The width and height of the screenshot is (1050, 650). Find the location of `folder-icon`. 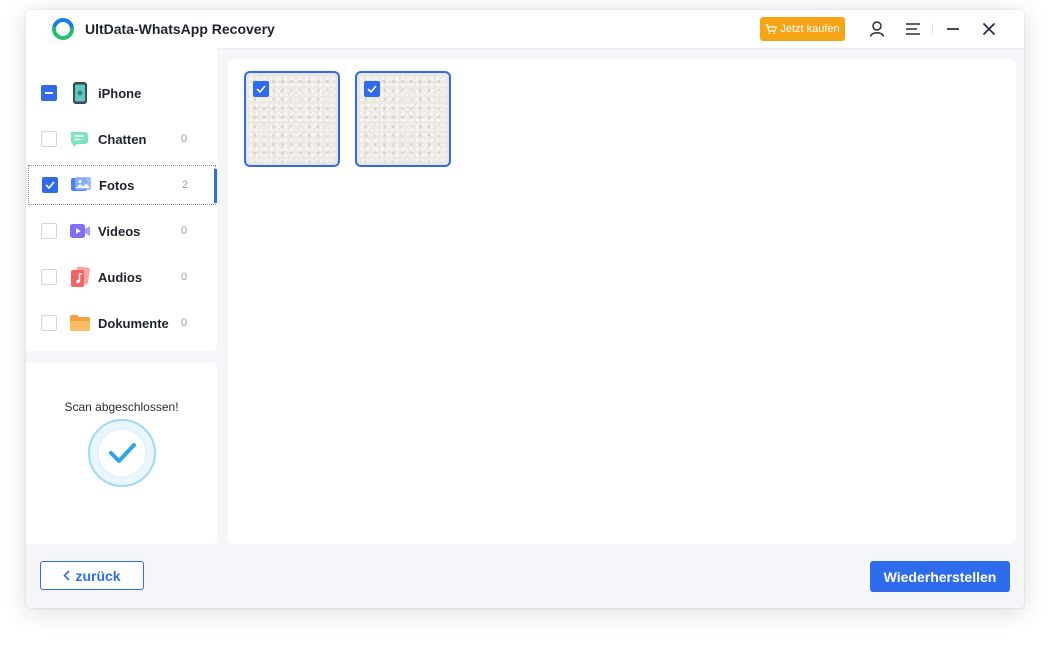

folder-icon is located at coordinates (80, 323).